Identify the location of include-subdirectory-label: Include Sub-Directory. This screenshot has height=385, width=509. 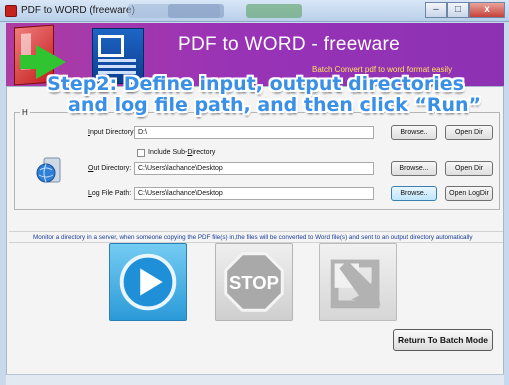
(182, 152).